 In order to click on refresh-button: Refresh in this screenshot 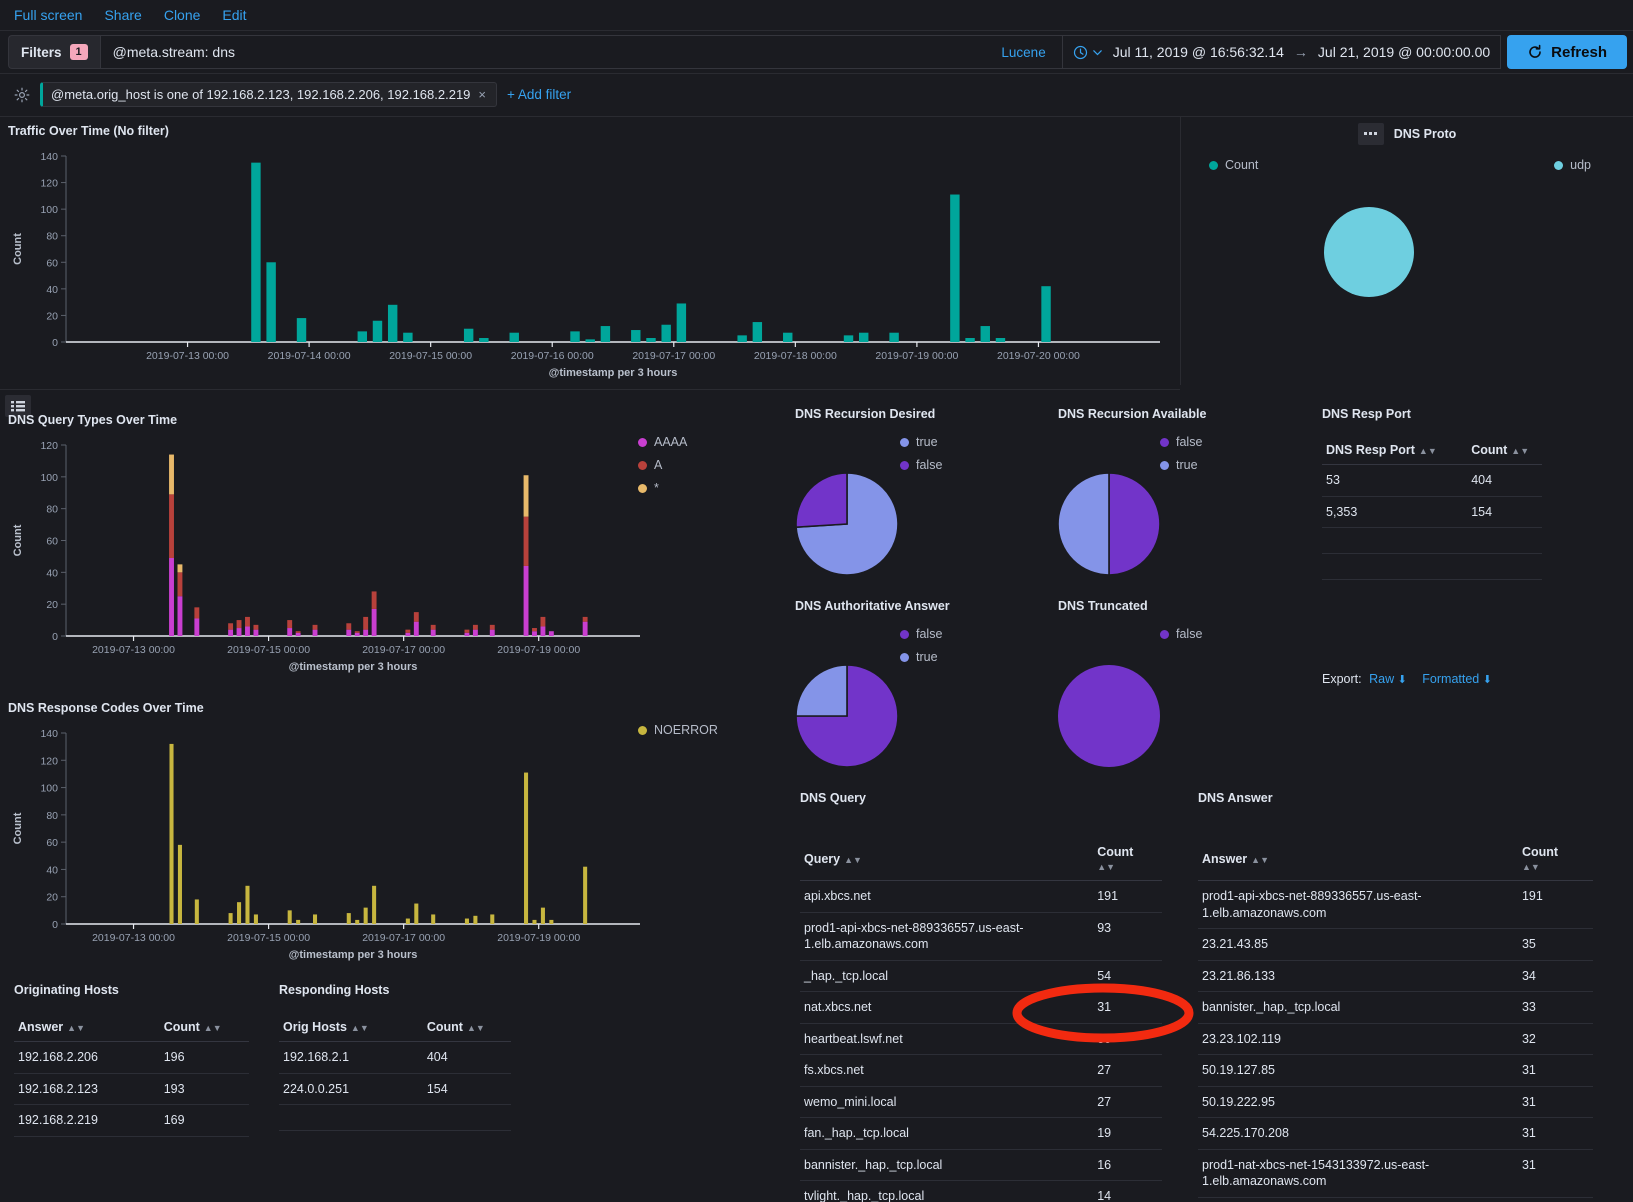, I will do `click(1567, 52)`.